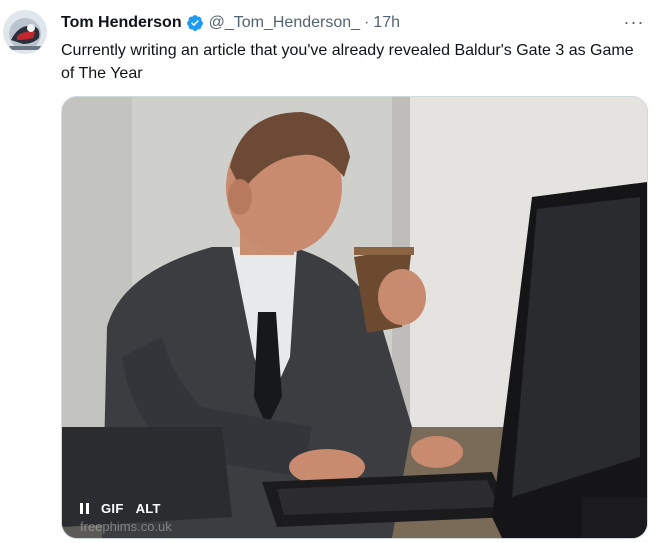 This screenshot has height=543, width=660. I want to click on tweet-timestamp: 17h, so click(386, 23).